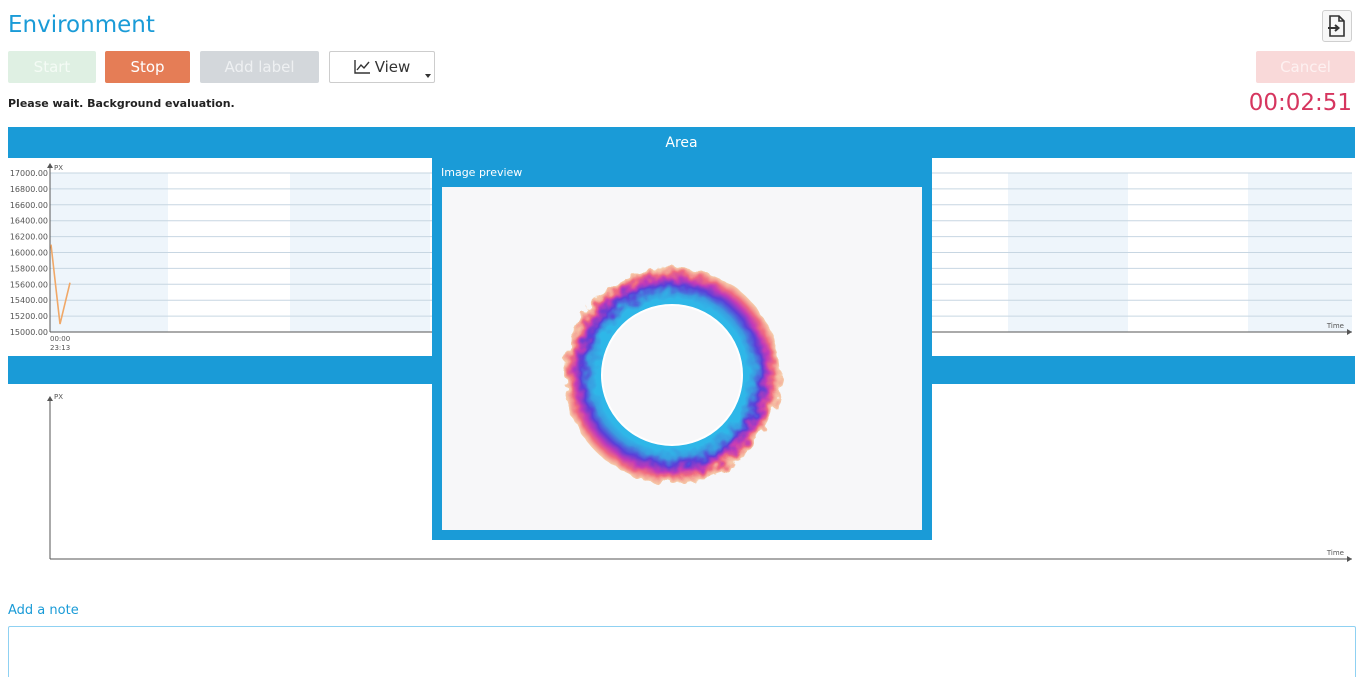  What do you see at coordinates (29, 316) in the screenshot?
I see `y-tick-label: 15200.00` at bounding box center [29, 316].